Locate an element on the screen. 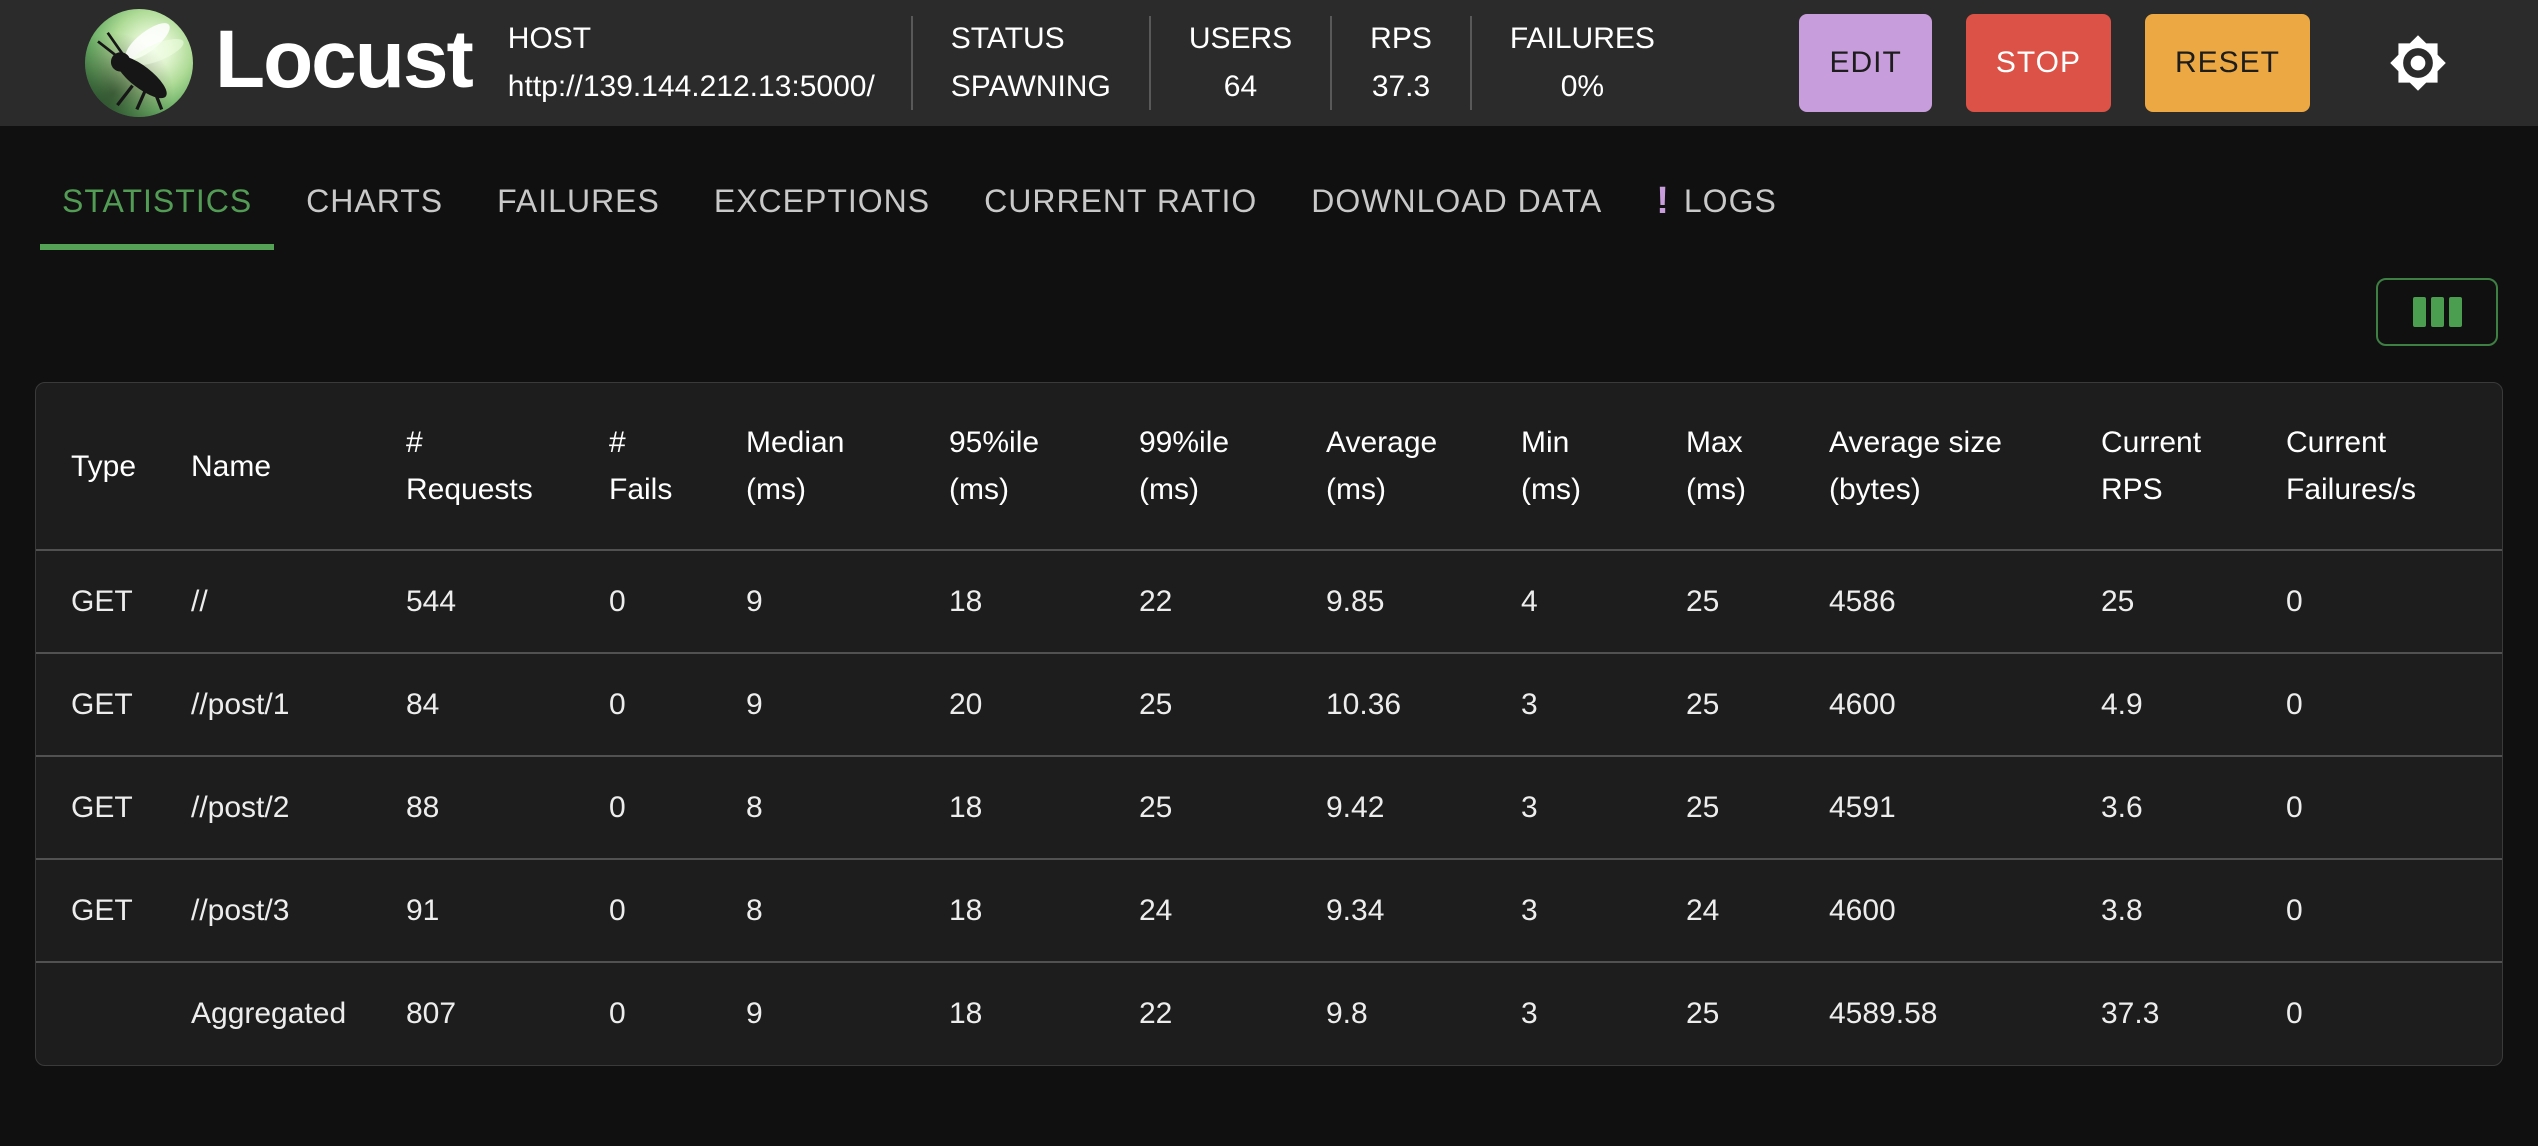 The image size is (2538, 1146). column-selector-button is located at coordinates (2437, 312).